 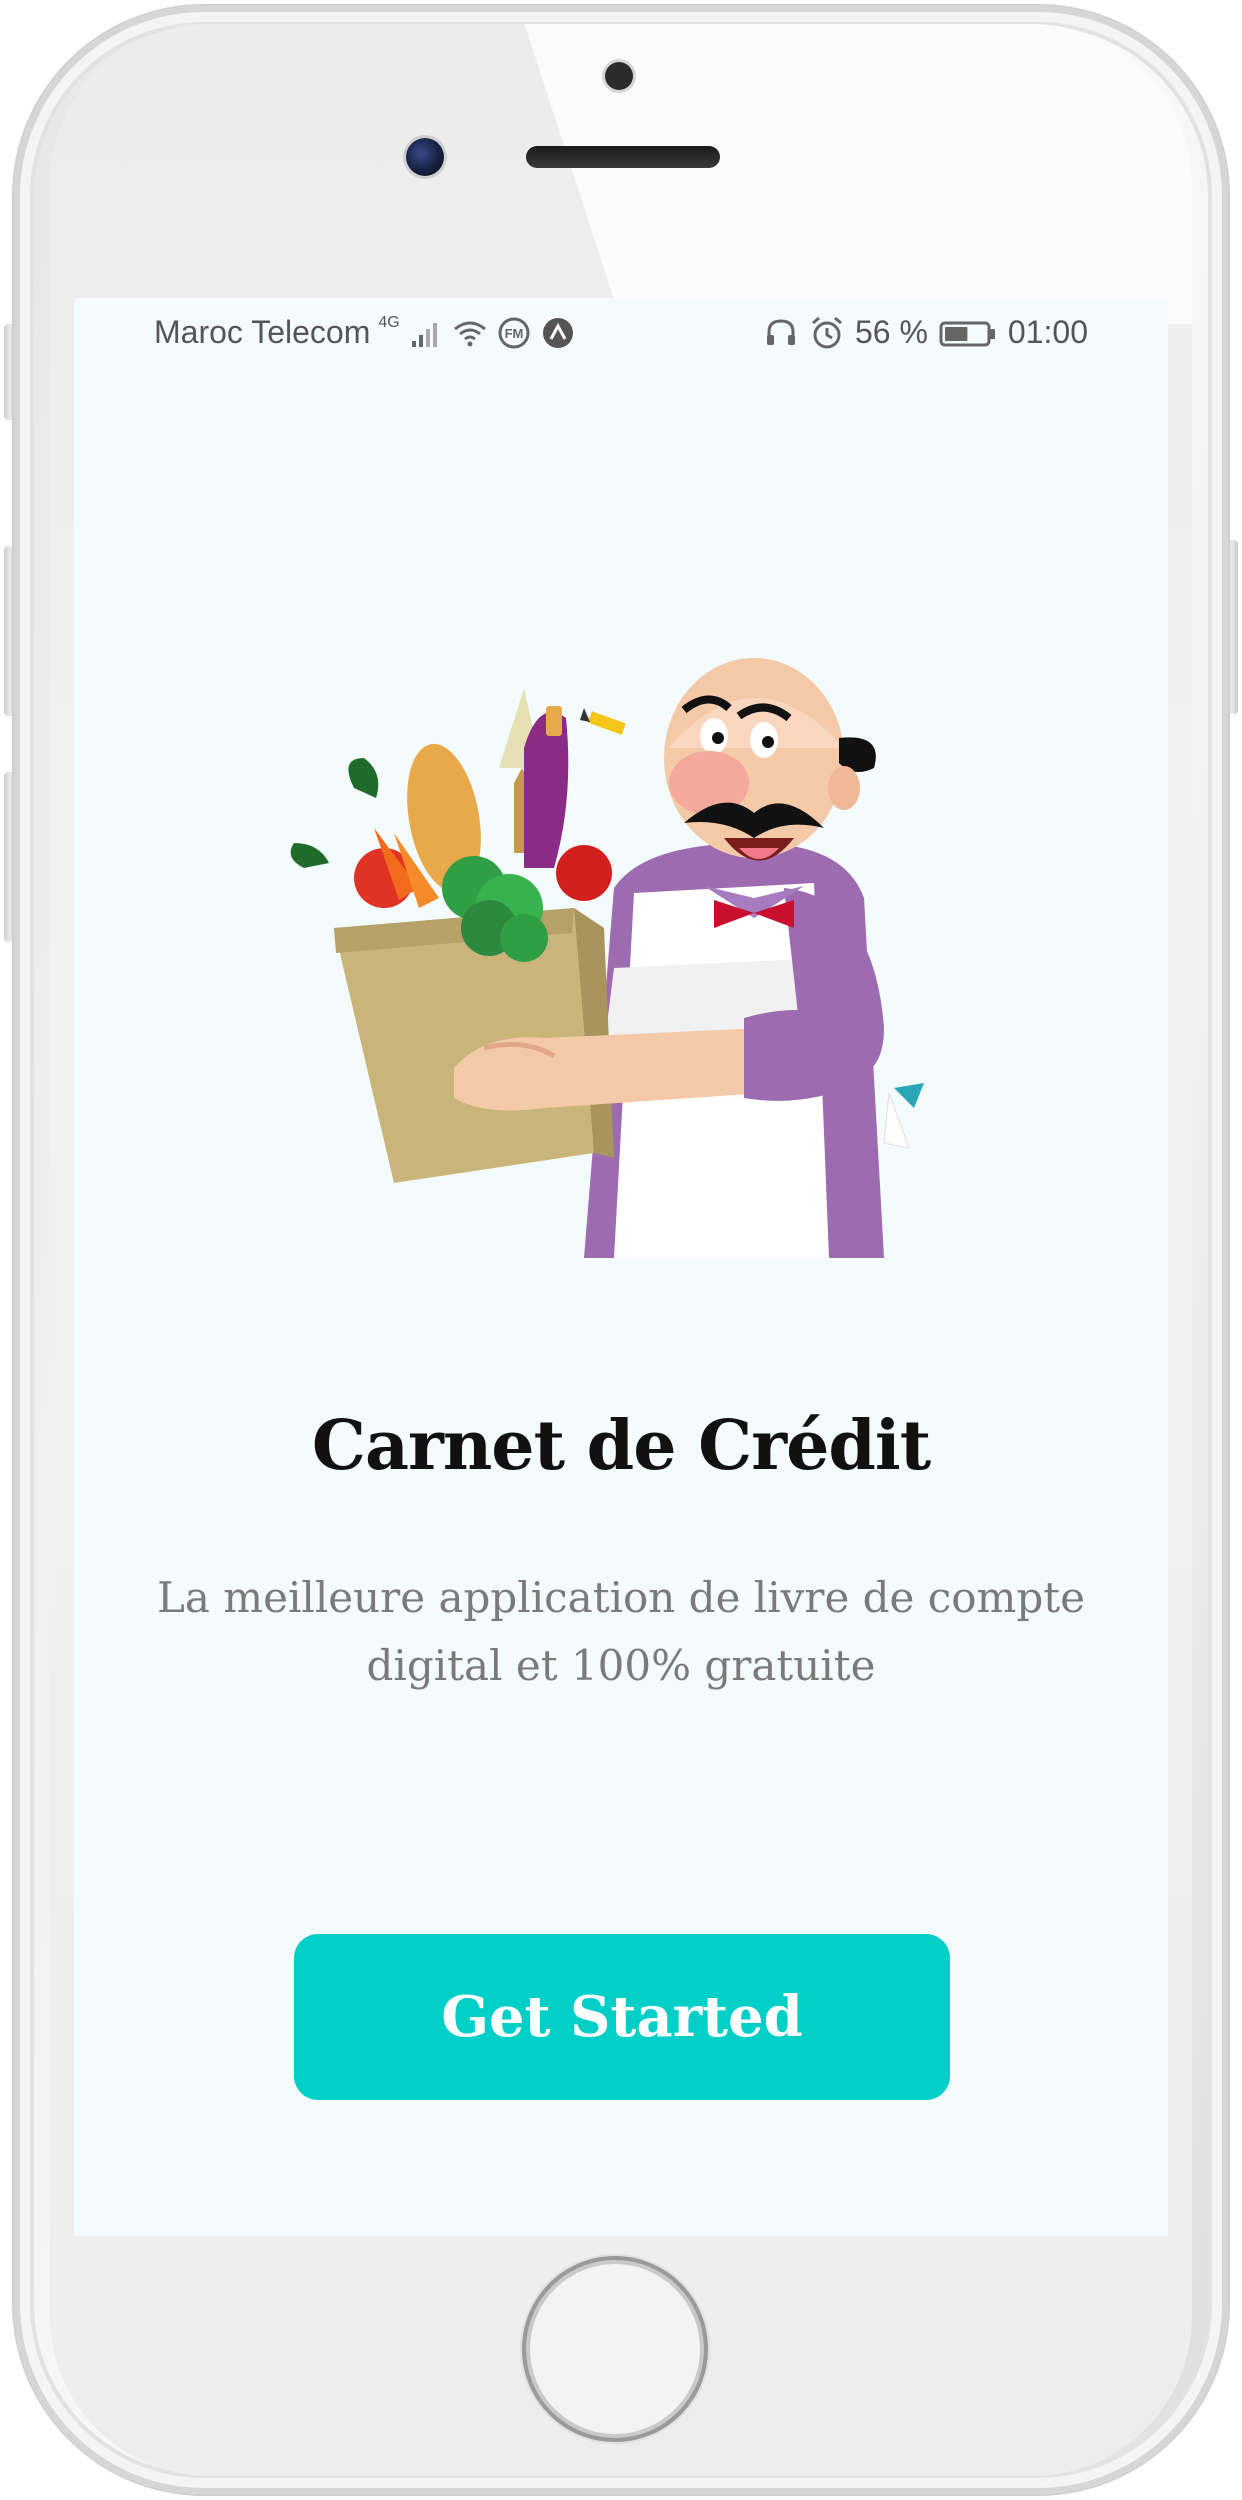 What do you see at coordinates (425, 157) in the screenshot?
I see `front-camera` at bounding box center [425, 157].